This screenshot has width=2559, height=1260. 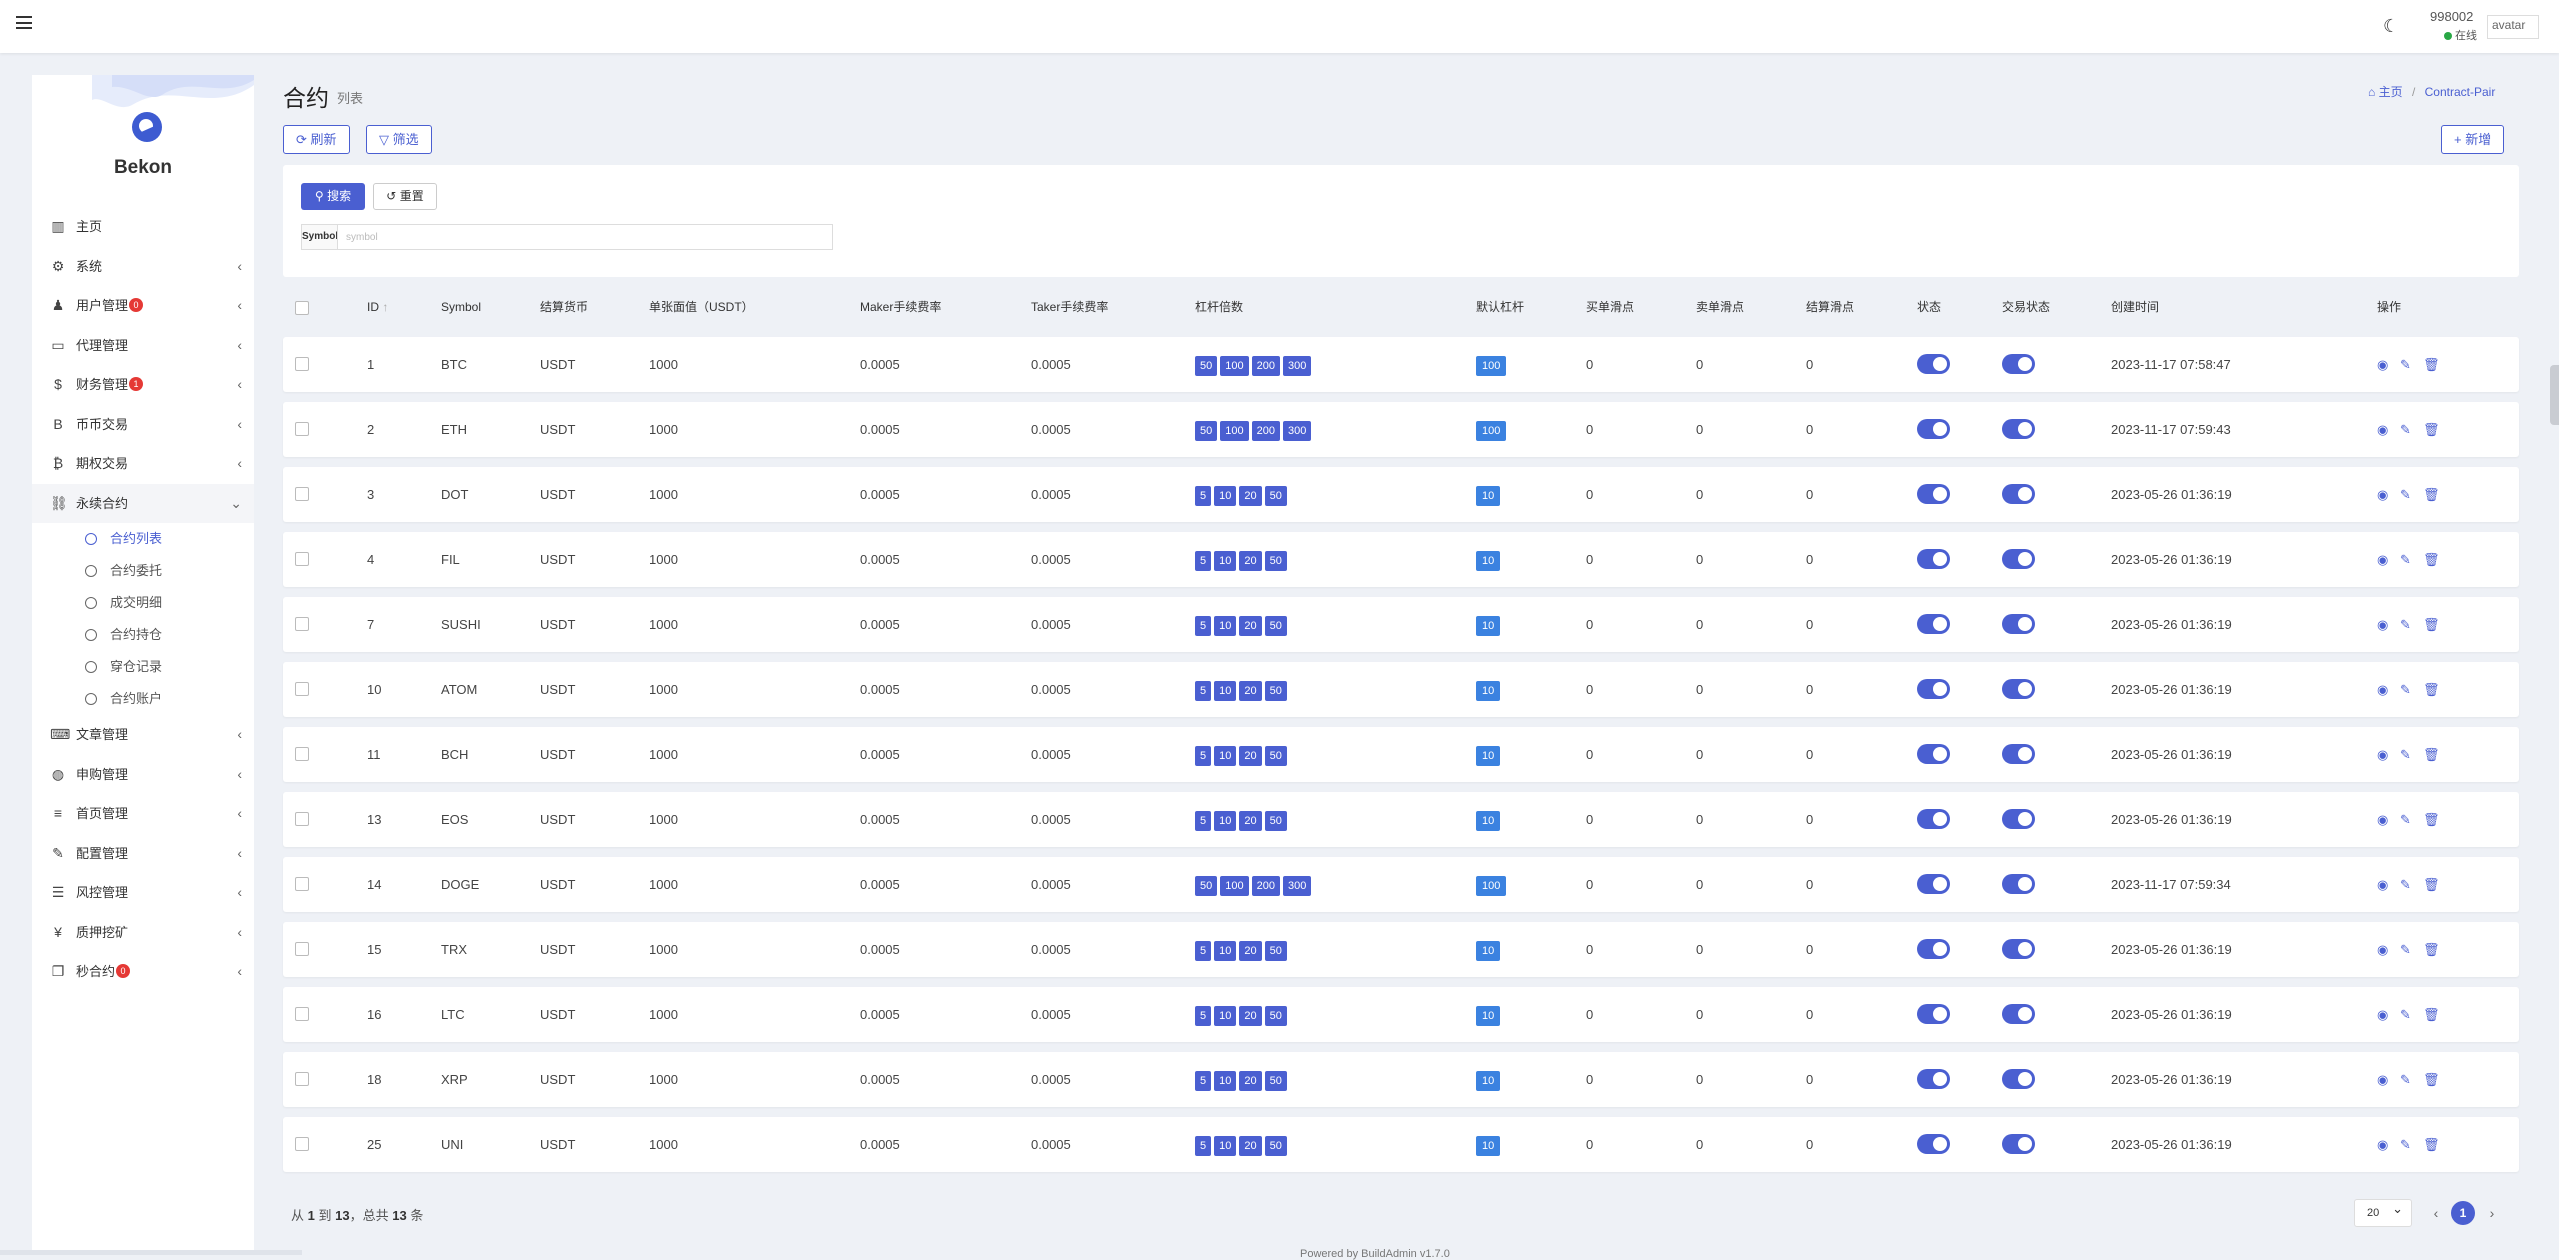 What do you see at coordinates (2383, 1211) in the screenshot?
I see `page-size-select: 20` at bounding box center [2383, 1211].